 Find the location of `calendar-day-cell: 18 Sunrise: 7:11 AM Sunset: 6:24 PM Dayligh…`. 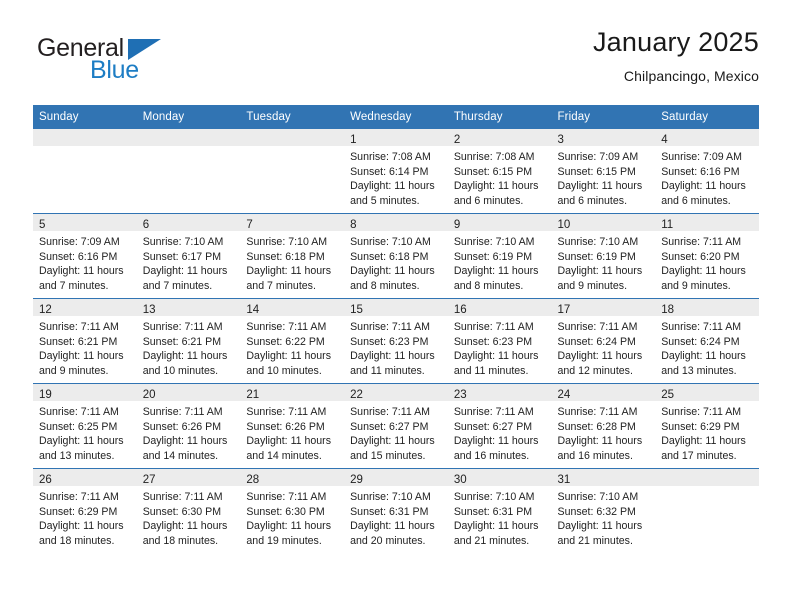

calendar-day-cell: 18 Sunrise: 7:11 AM Sunset: 6:24 PM Dayligh… is located at coordinates (707, 341).